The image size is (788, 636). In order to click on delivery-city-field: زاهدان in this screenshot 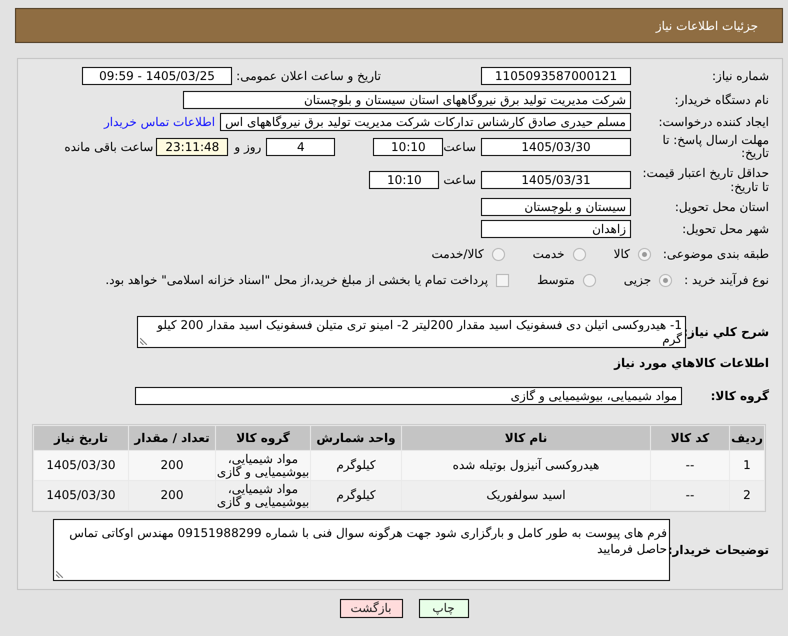, I will do `click(556, 229)`.